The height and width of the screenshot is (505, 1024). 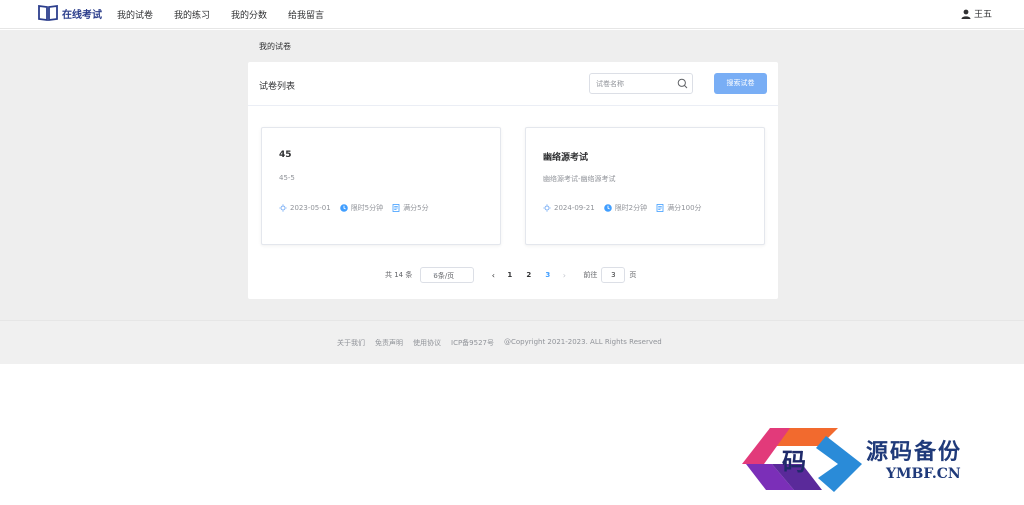 What do you see at coordinates (512, 14) in the screenshot?
I see `top-navbar: 在线考试 我的试卷 我的练习 我的分数 给我留言 王五` at bounding box center [512, 14].